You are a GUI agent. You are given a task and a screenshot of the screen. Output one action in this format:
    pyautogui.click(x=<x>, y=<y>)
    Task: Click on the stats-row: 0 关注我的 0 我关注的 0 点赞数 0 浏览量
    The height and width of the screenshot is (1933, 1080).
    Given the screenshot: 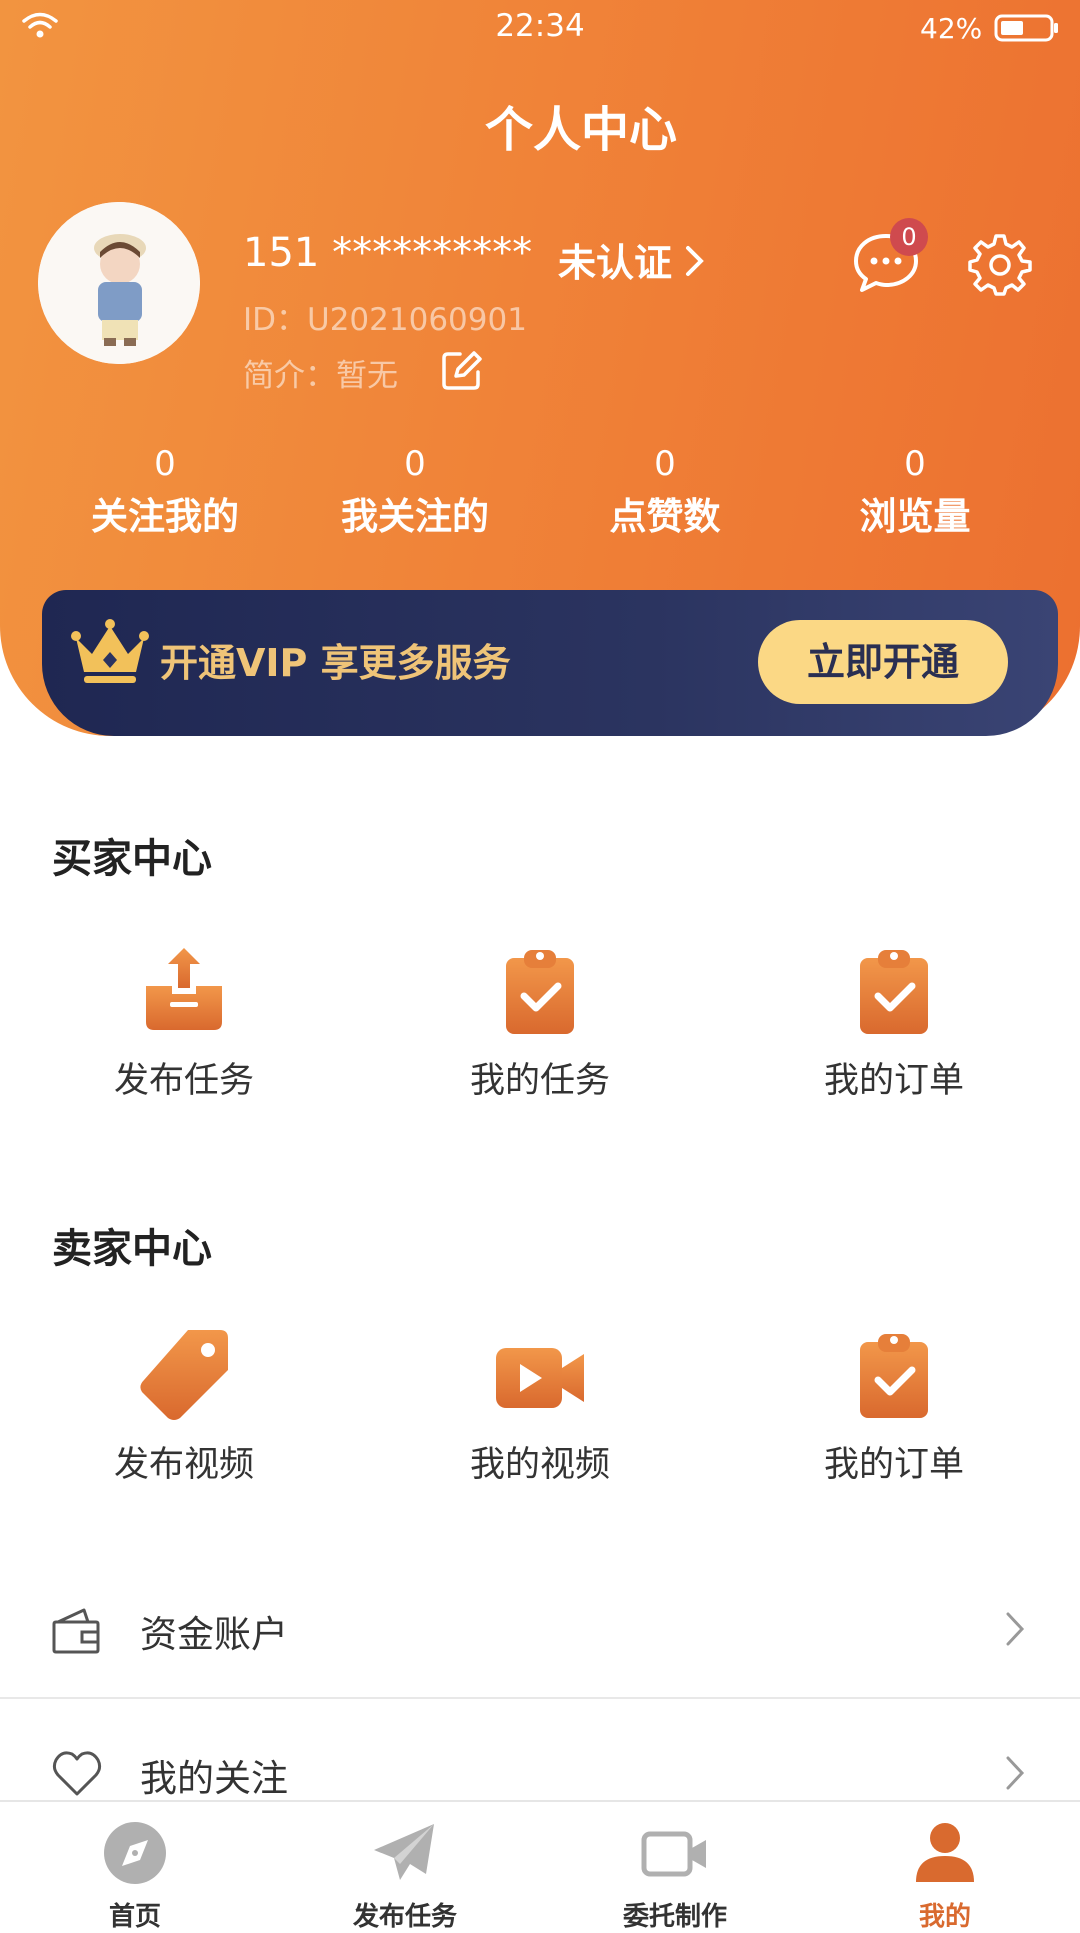 What is the action you would take?
    pyautogui.click(x=540, y=492)
    